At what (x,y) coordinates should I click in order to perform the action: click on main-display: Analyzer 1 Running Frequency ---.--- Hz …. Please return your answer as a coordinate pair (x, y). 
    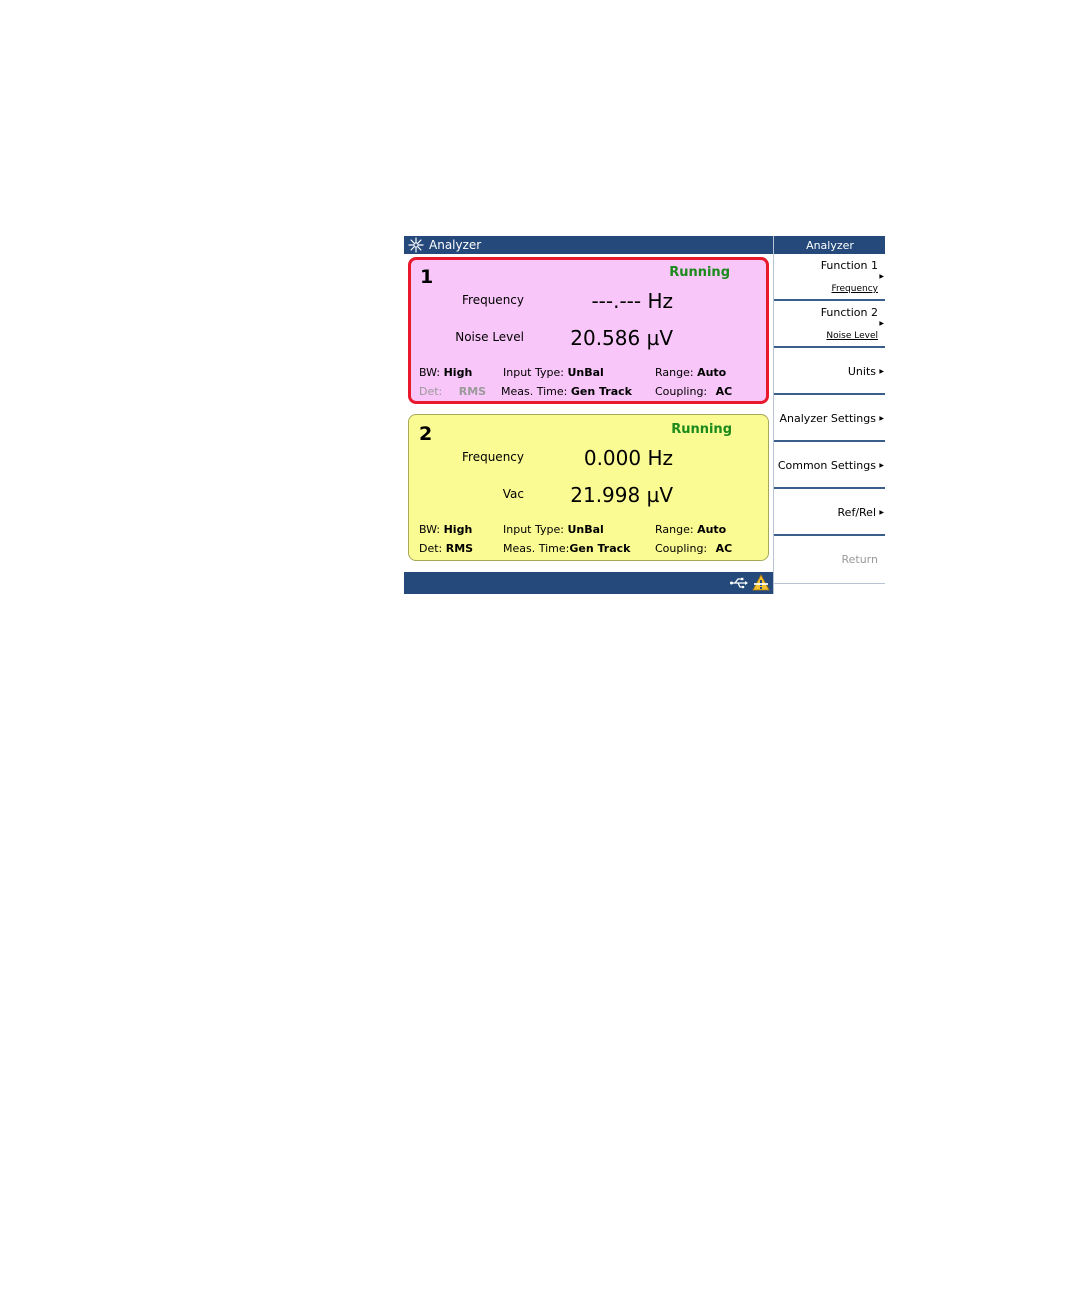
    Looking at the image, I should click on (588, 415).